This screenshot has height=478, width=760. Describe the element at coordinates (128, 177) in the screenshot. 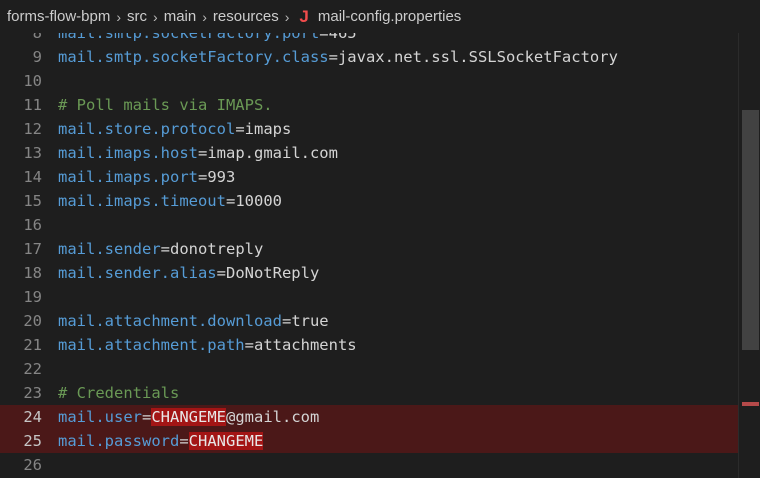

I see `property-key: mail.imaps.port` at that location.